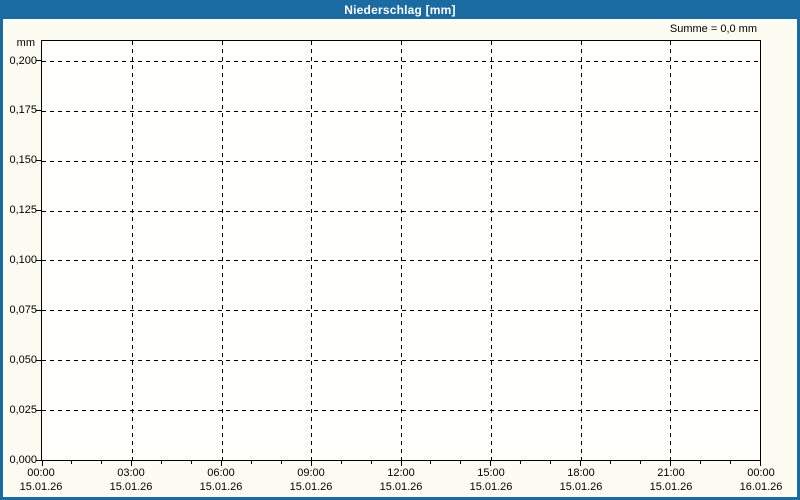 This screenshot has height=500, width=800. I want to click on x-tick-label: 00:00 15.01.26, so click(43, 480).